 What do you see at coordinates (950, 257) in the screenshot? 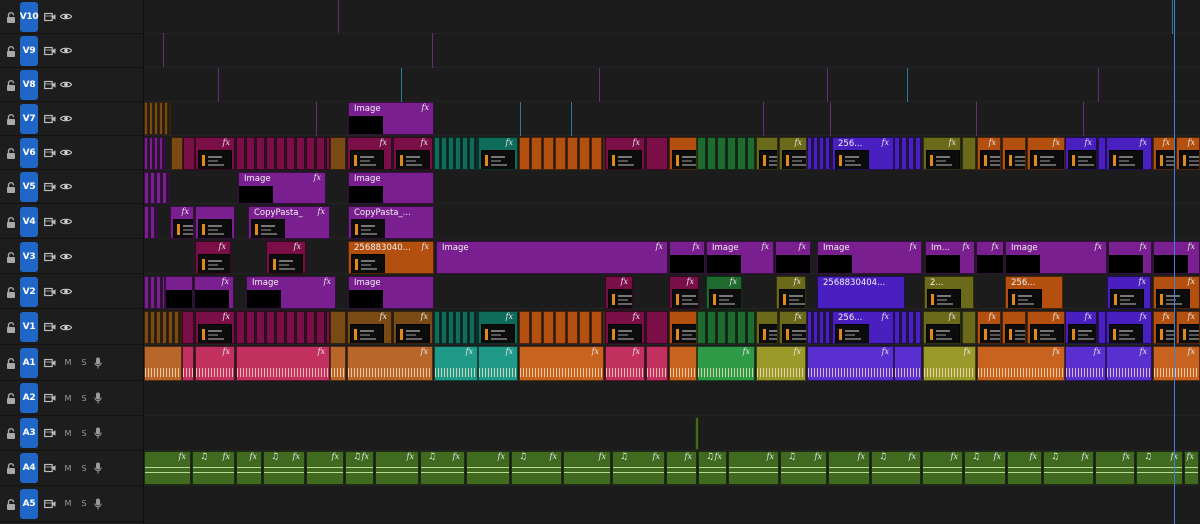
I see `clip: Im... fx` at bounding box center [950, 257].